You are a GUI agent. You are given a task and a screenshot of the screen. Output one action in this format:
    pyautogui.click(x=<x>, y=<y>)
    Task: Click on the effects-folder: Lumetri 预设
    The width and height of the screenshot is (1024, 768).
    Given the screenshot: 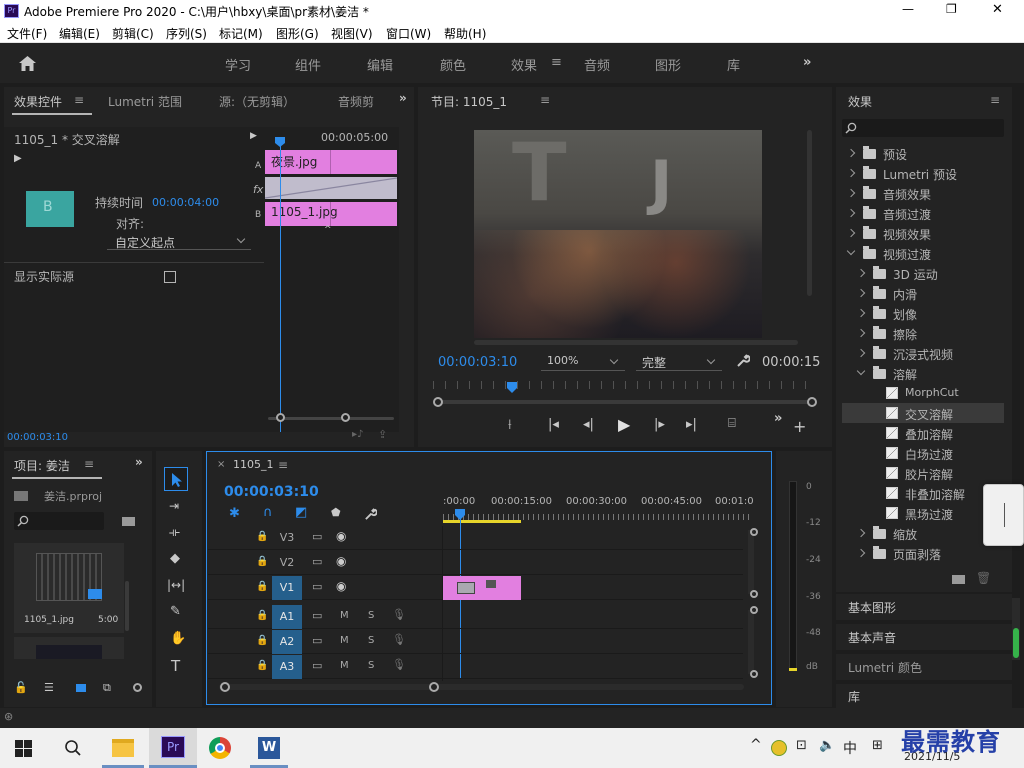 What is the action you would take?
    pyautogui.click(x=923, y=173)
    